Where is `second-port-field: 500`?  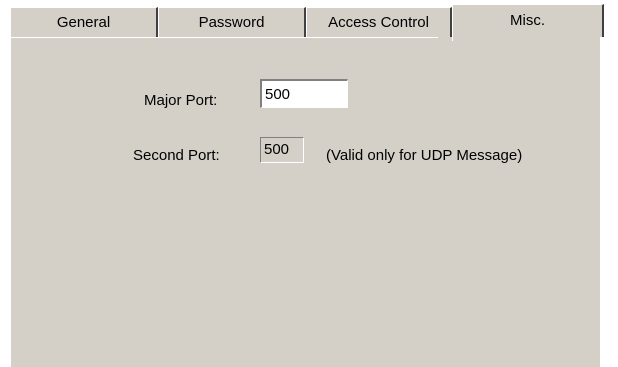
second-port-field: 500 is located at coordinates (282, 150).